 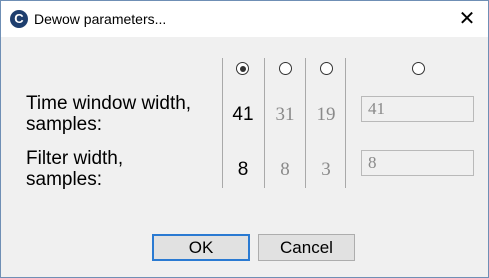 I want to click on filter-width-custom-field: 8, so click(x=417, y=163).